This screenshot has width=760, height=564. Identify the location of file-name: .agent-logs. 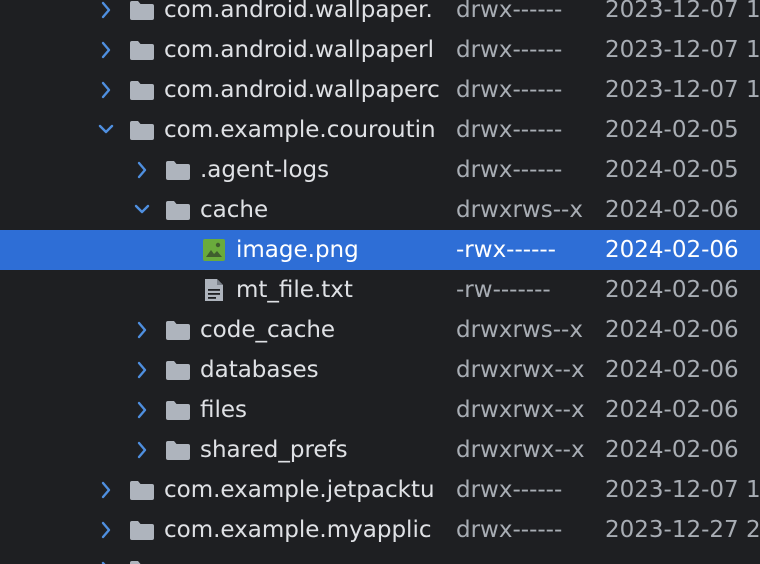
(265, 170).